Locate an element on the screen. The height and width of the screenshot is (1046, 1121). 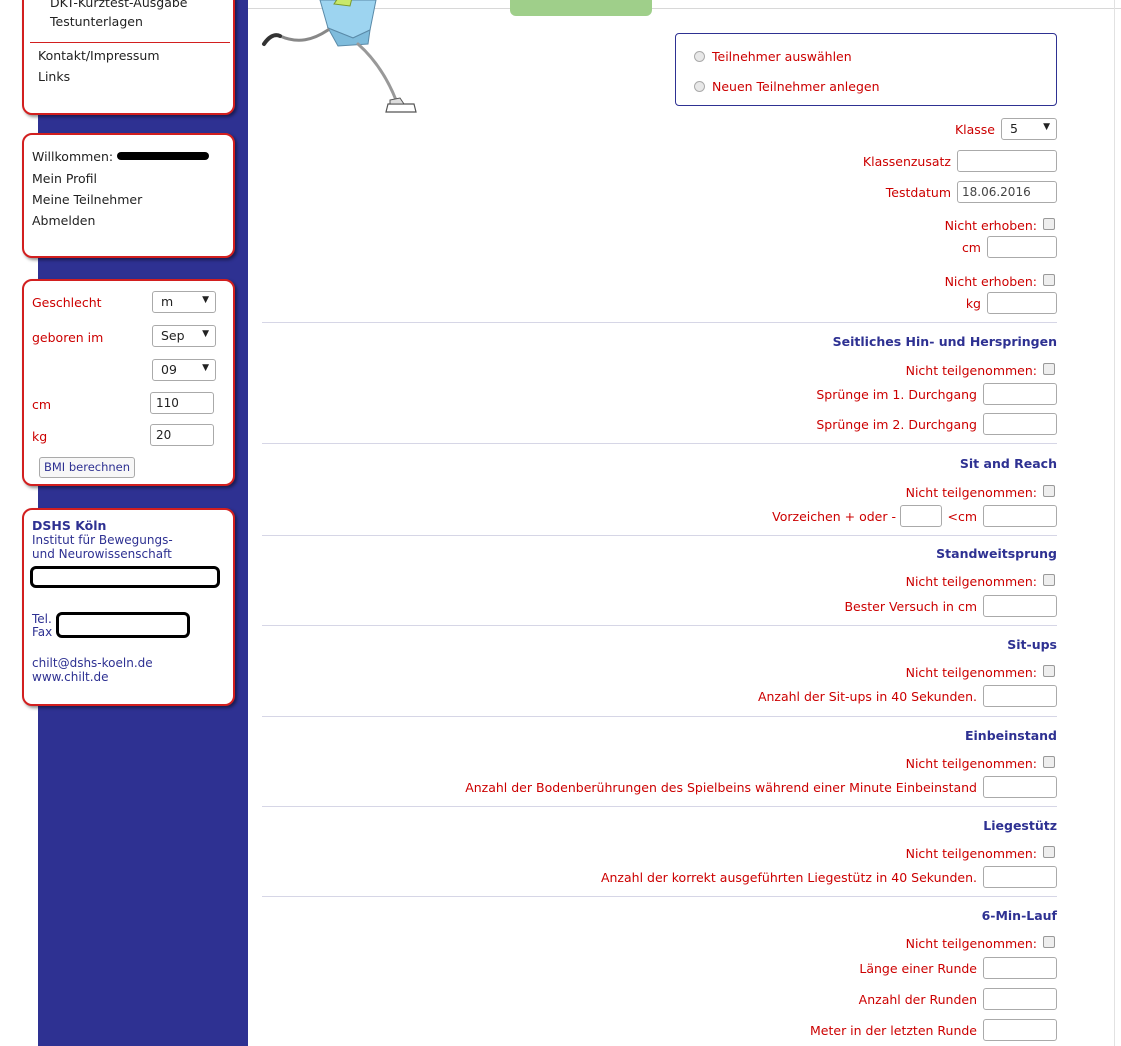
klassenzusatz-label: Klassenzusatz is located at coordinates (906, 161).